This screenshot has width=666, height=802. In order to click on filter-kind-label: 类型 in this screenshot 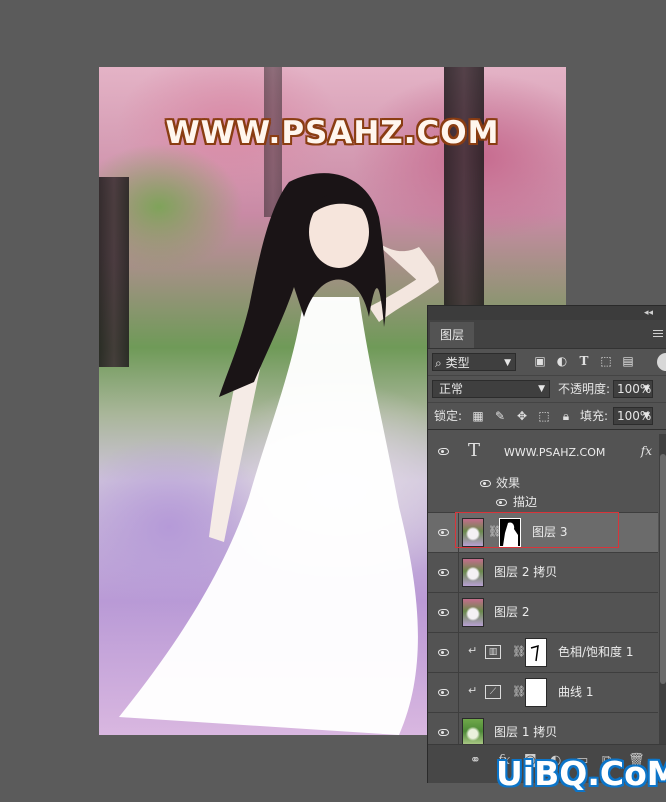, I will do `click(457, 363)`.